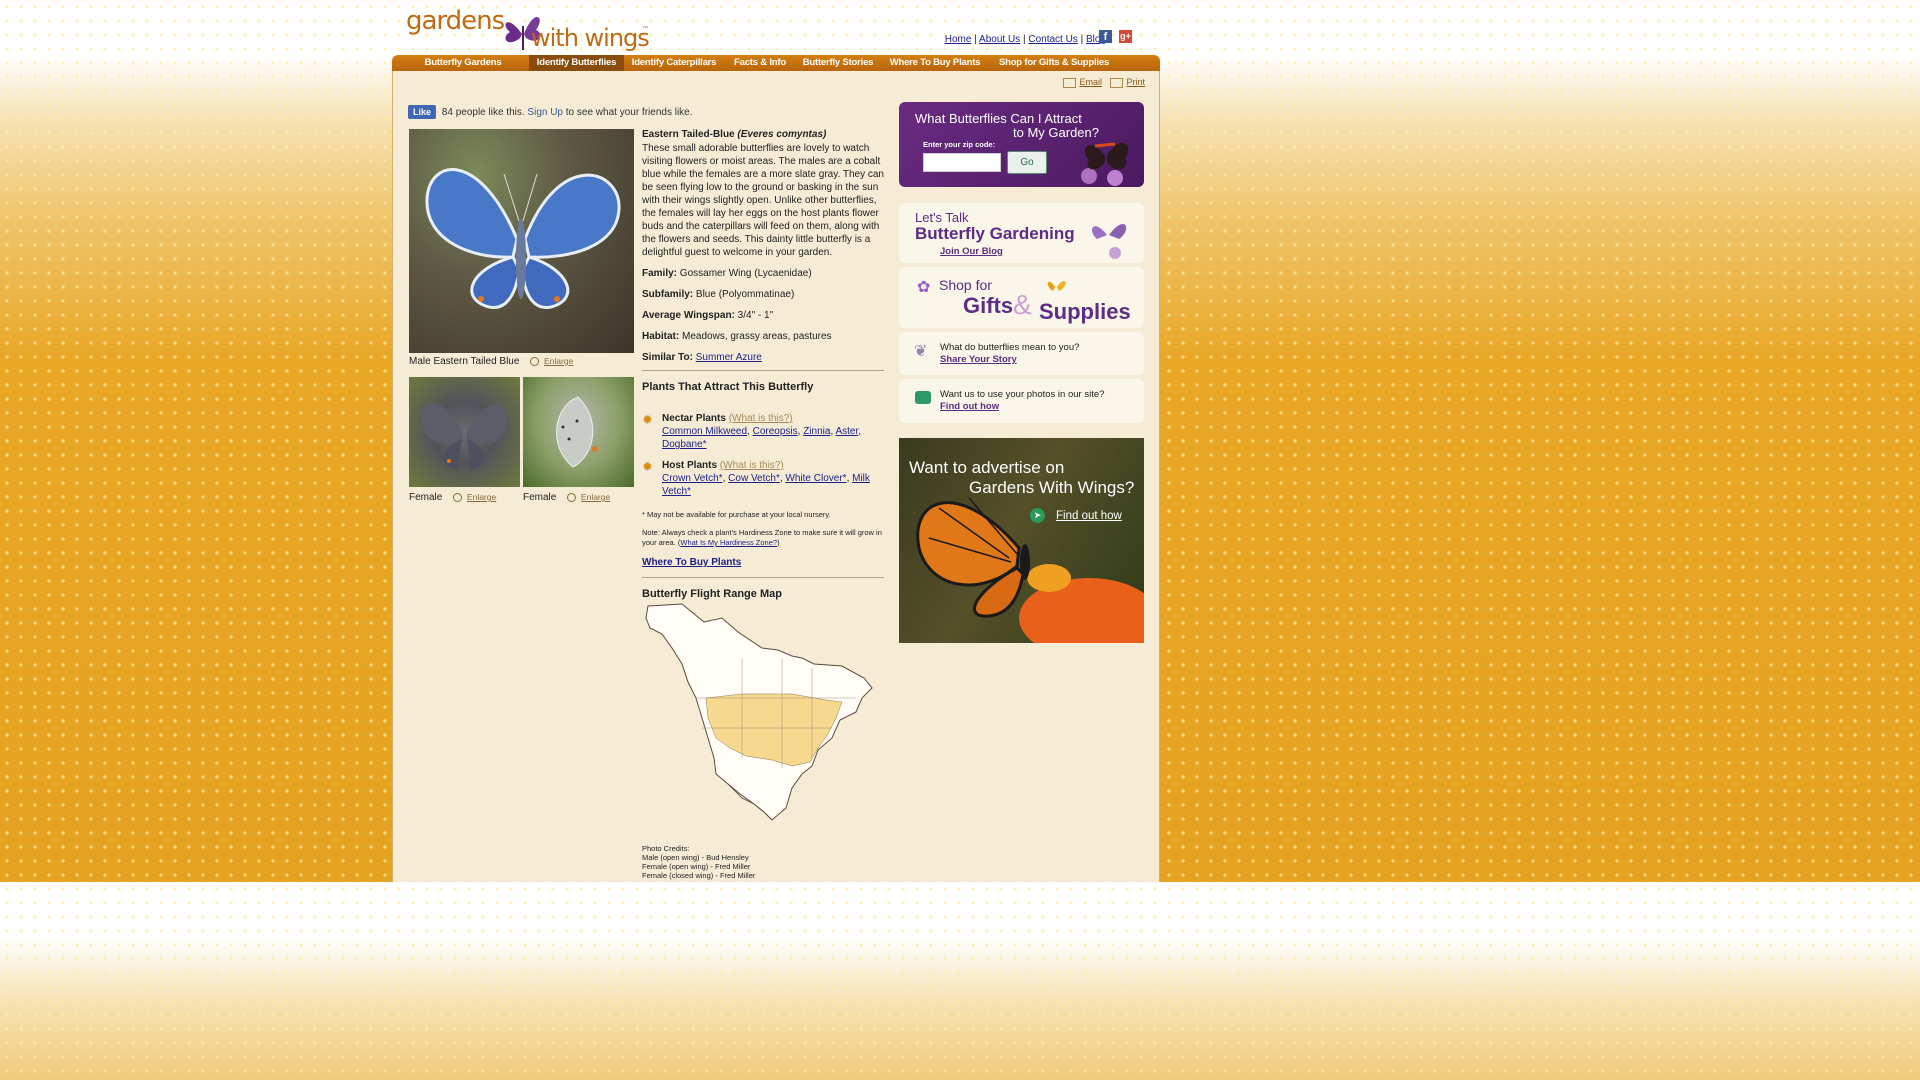  What do you see at coordinates (846, 431) in the screenshot?
I see `plant-link: Aster` at bounding box center [846, 431].